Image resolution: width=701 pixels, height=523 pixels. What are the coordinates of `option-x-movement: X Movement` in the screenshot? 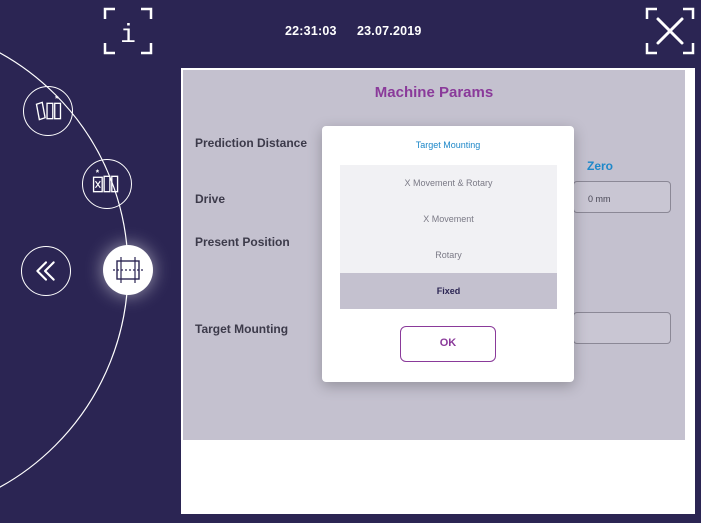 It's located at (448, 219).